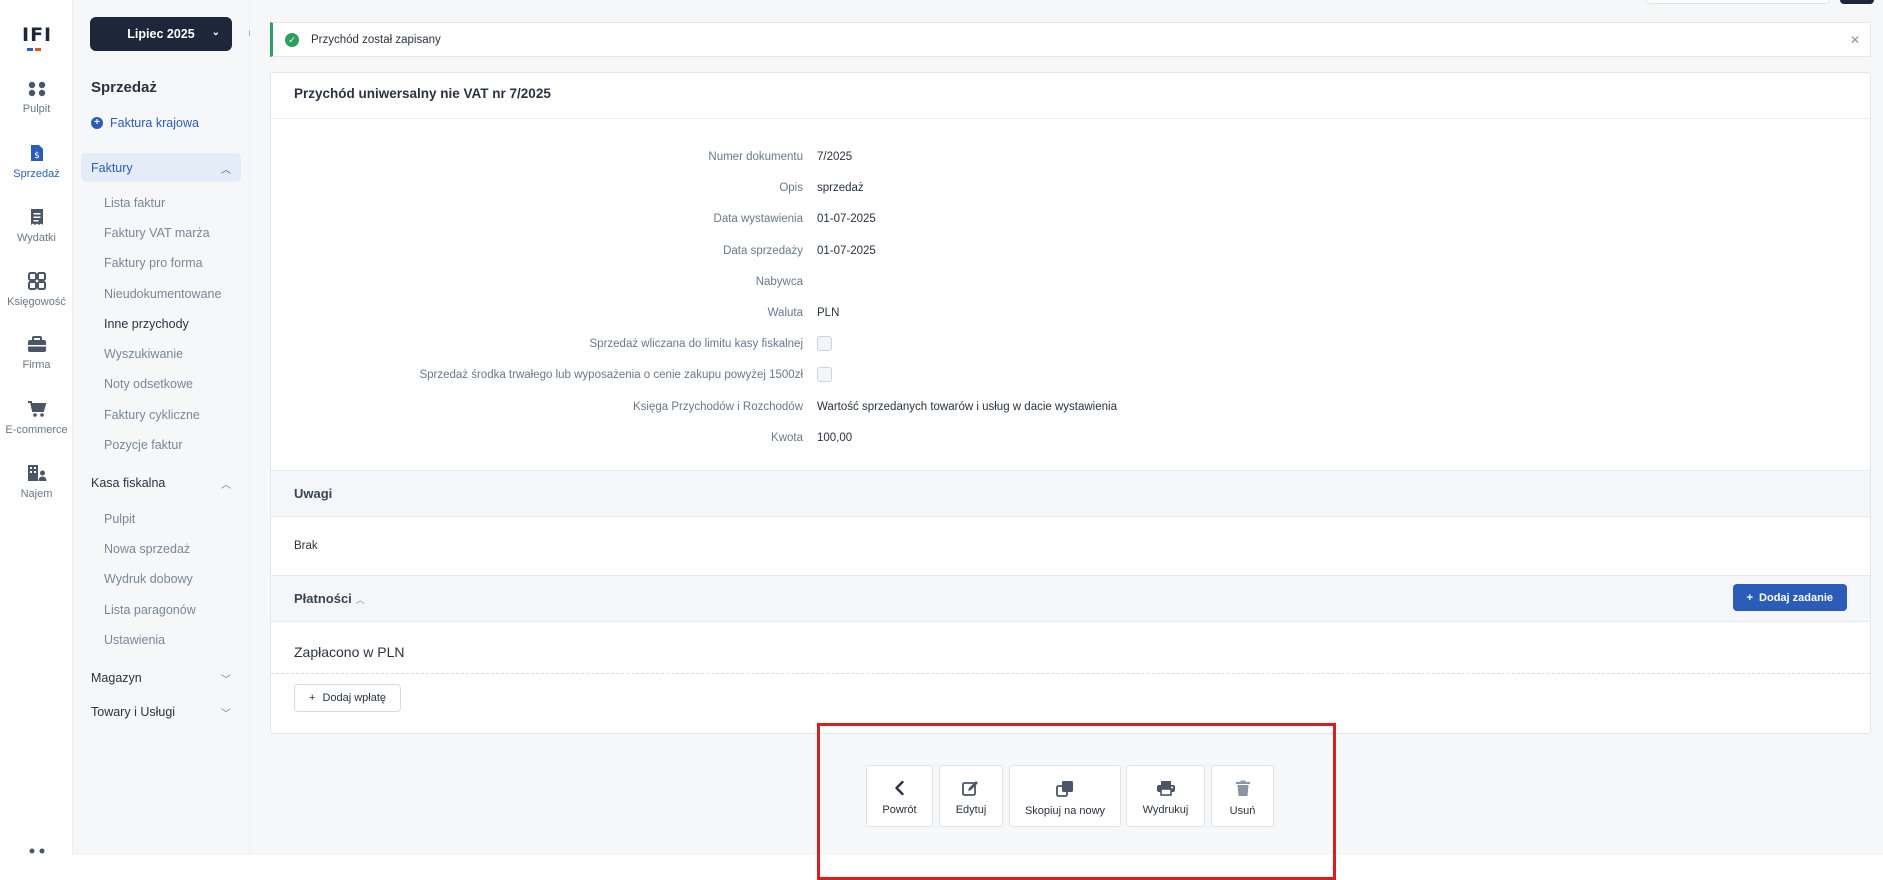 The width and height of the screenshot is (1883, 880). I want to click on menu-item-pozycje-faktur: Pozycje faktur, so click(143, 445).